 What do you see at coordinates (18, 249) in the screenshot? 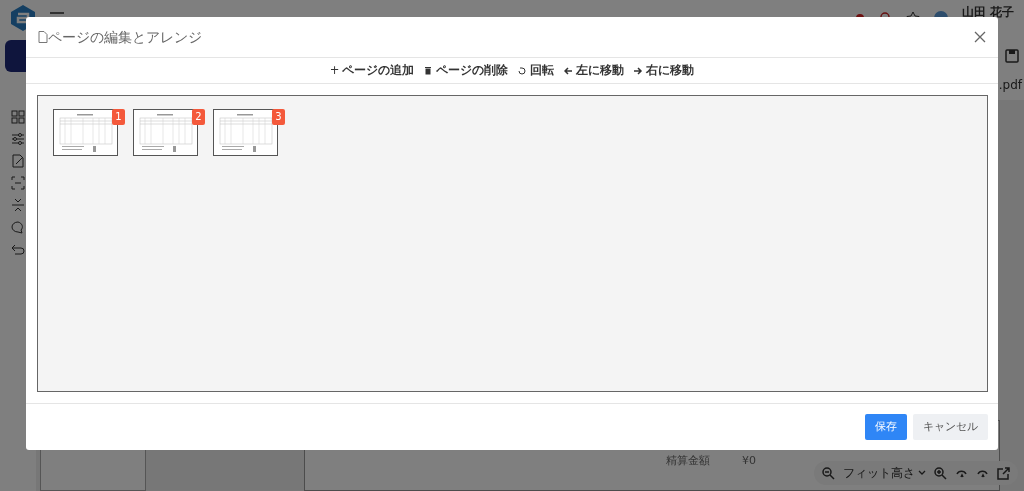
I see `undo-icon` at bounding box center [18, 249].